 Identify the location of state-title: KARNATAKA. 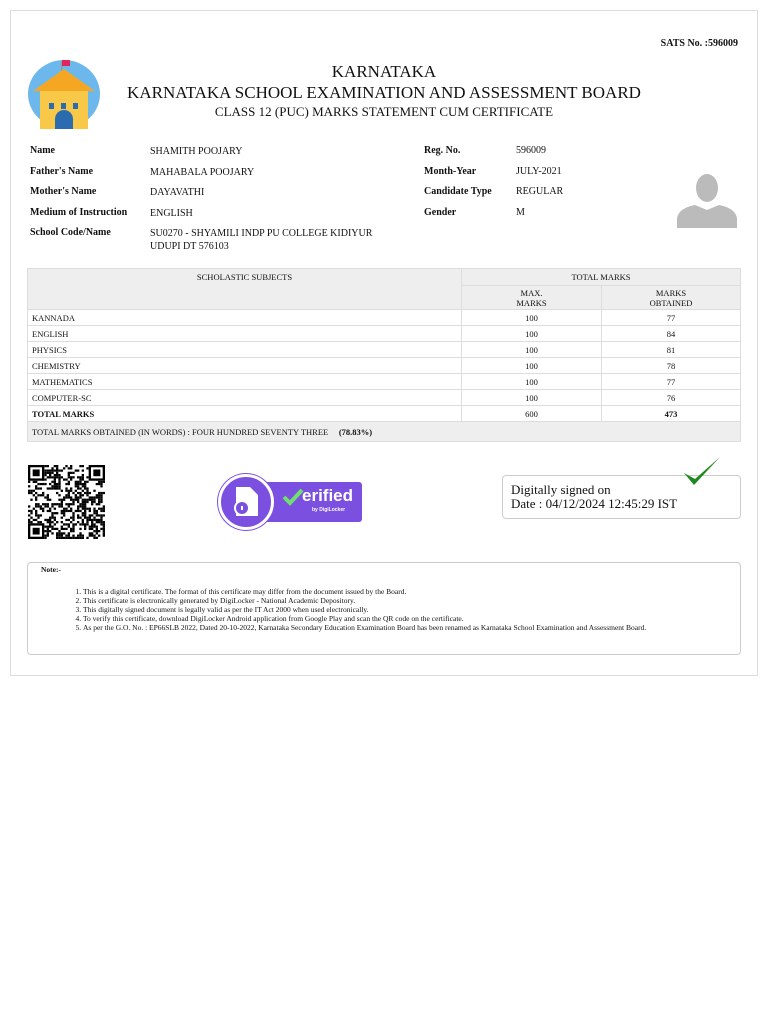
(384, 71).